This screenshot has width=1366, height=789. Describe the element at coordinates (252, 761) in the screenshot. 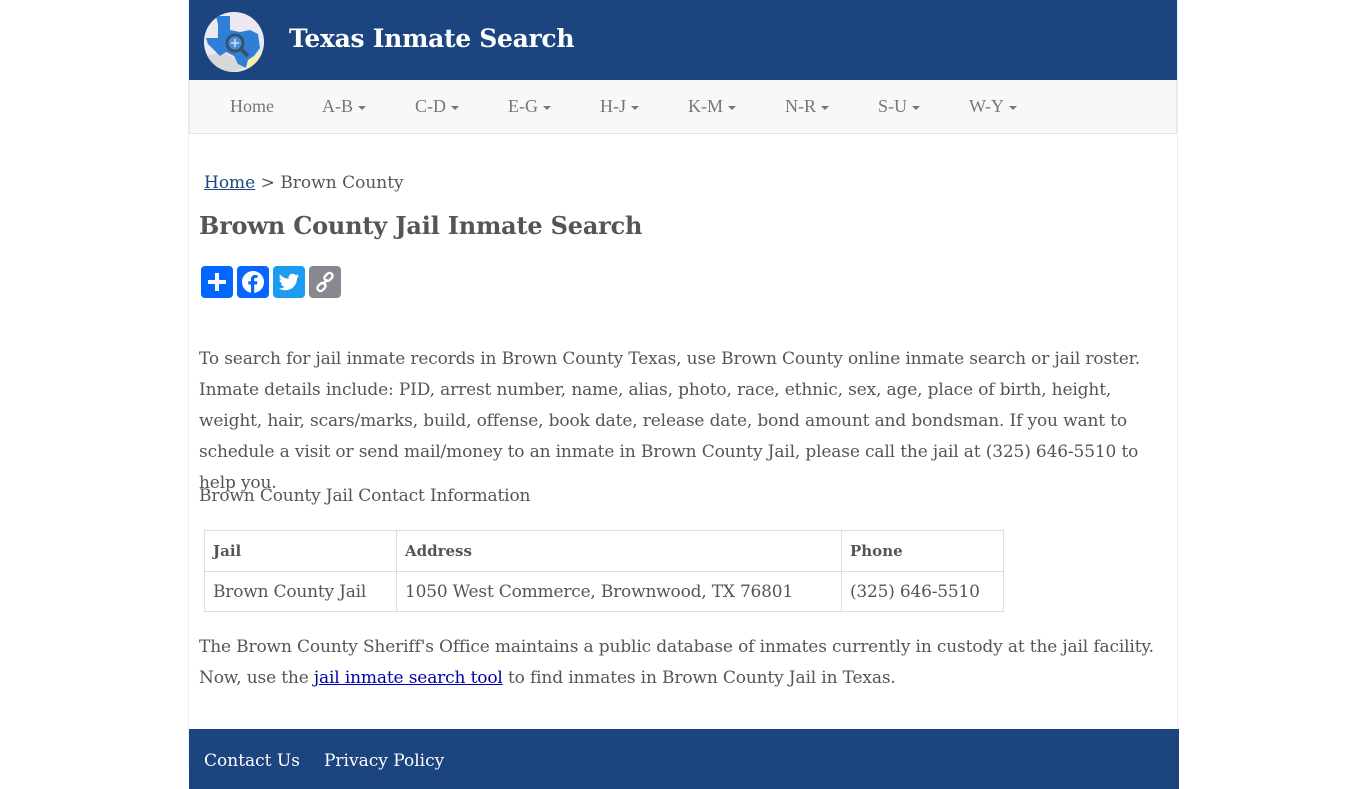

I see `footer-link-contact-us: Contact Us` at that location.